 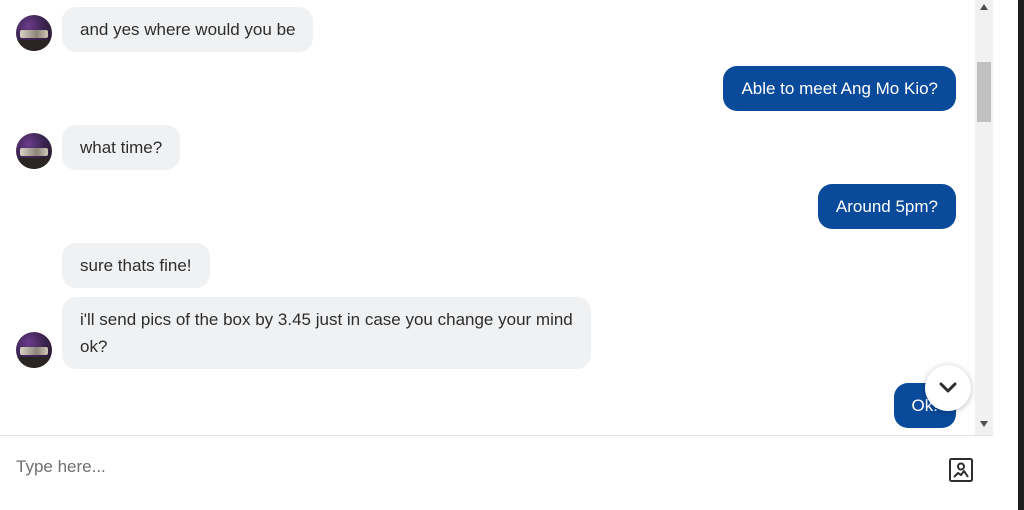 What do you see at coordinates (984, 424) in the screenshot?
I see `triangle-down-icon` at bounding box center [984, 424].